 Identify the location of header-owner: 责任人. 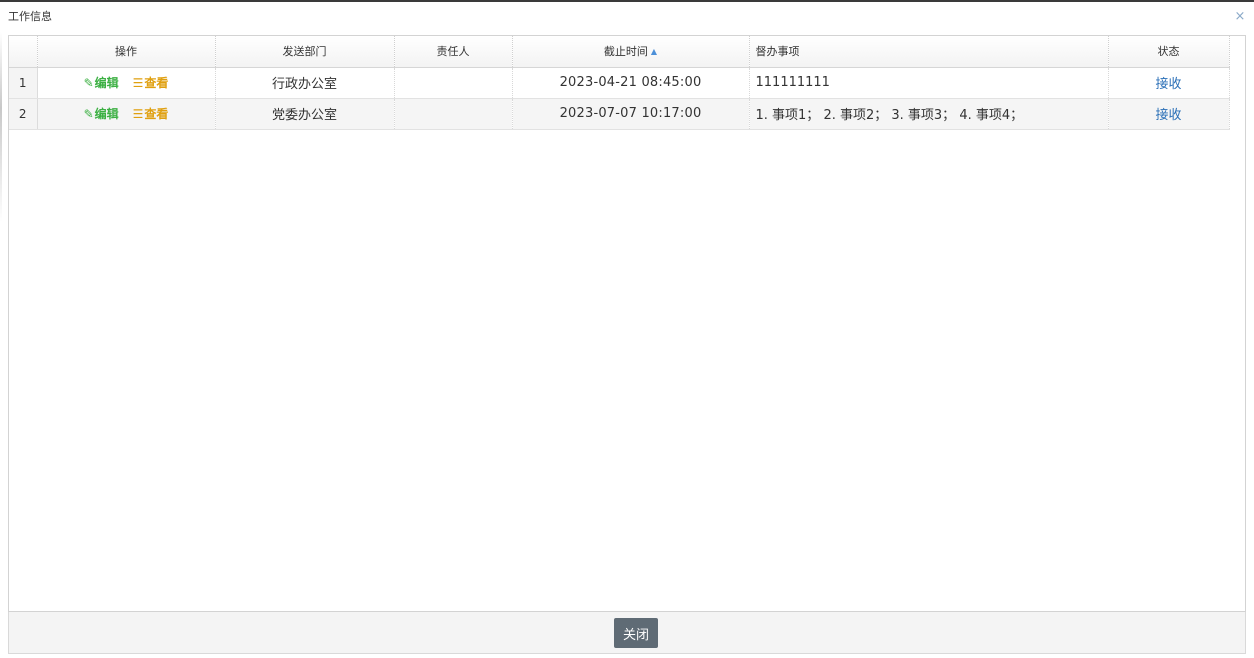
(453, 52).